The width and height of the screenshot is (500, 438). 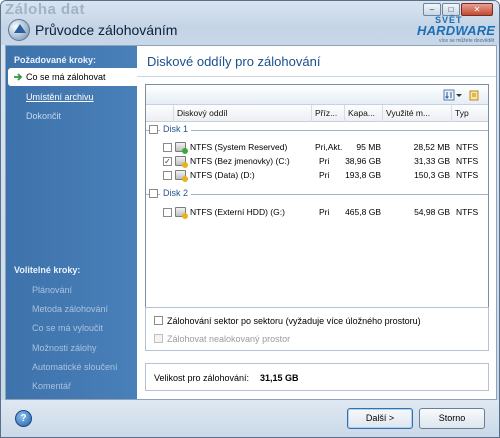 I want to click on step-finish: Dokončit, so click(x=43, y=116).